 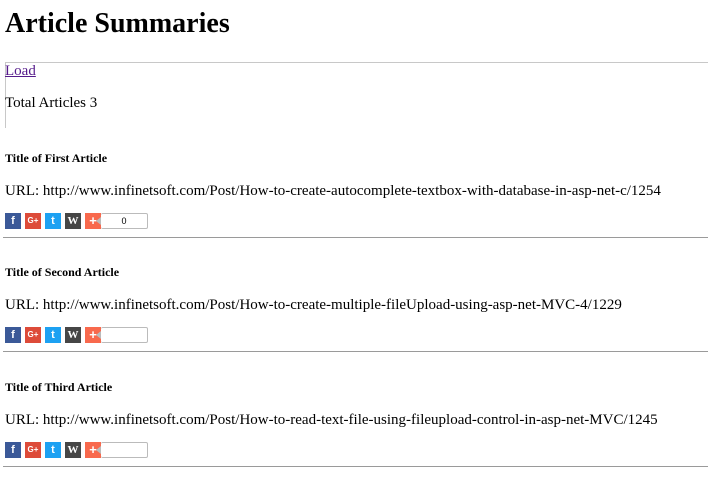 What do you see at coordinates (56, 158) in the screenshot?
I see `article-title: Title of First Article` at bounding box center [56, 158].